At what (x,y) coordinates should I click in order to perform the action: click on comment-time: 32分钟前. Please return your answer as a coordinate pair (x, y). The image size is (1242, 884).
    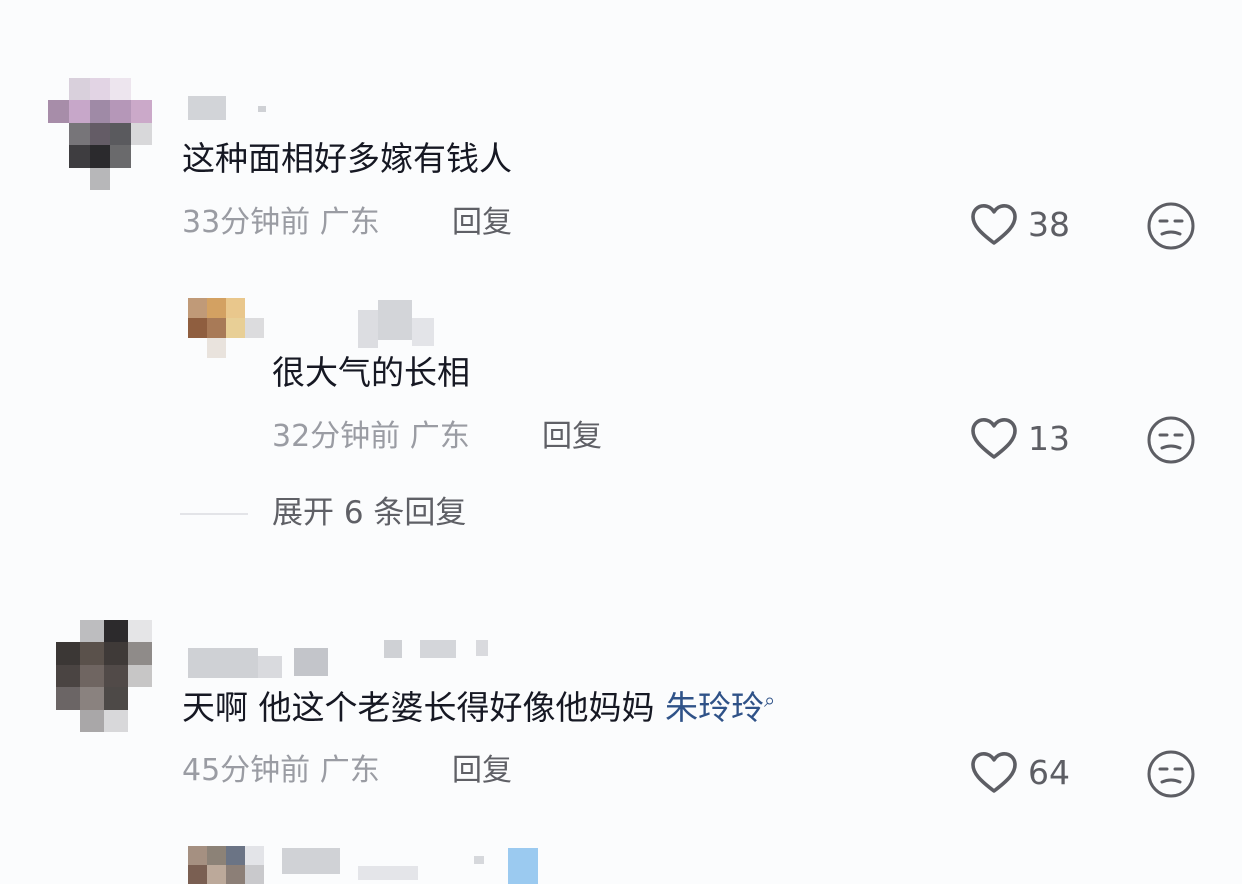
    Looking at the image, I should click on (336, 436).